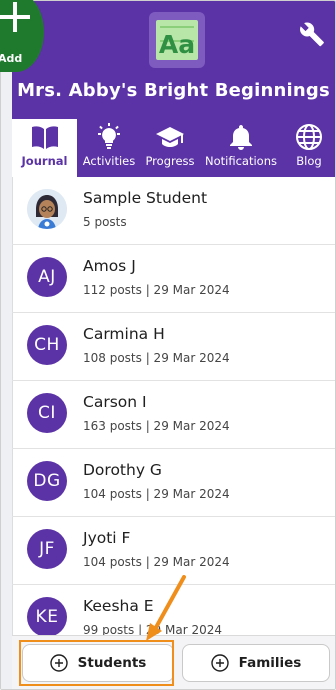 This screenshot has height=690, width=336. I want to click on student-name: Dorothy G, so click(122, 470).